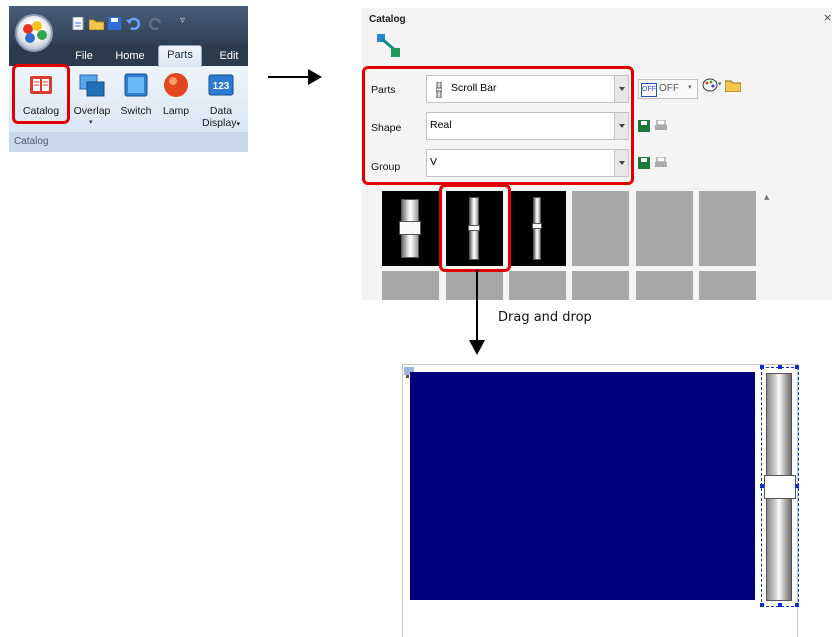 This screenshot has width=832, height=637. What do you see at coordinates (661, 126) in the screenshot?
I see `print-shape-icon` at bounding box center [661, 126].